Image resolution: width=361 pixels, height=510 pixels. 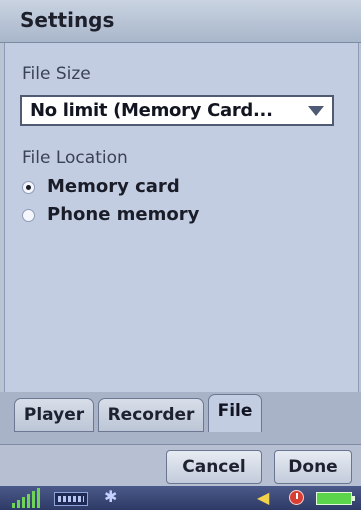 I want to click on battery-icon, so click(x=335, y=498).